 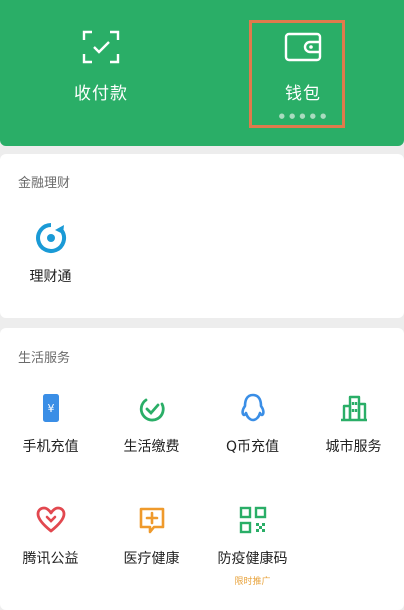 I want to click on pay-receive-button: 收付款, so click(x=101, y=73).